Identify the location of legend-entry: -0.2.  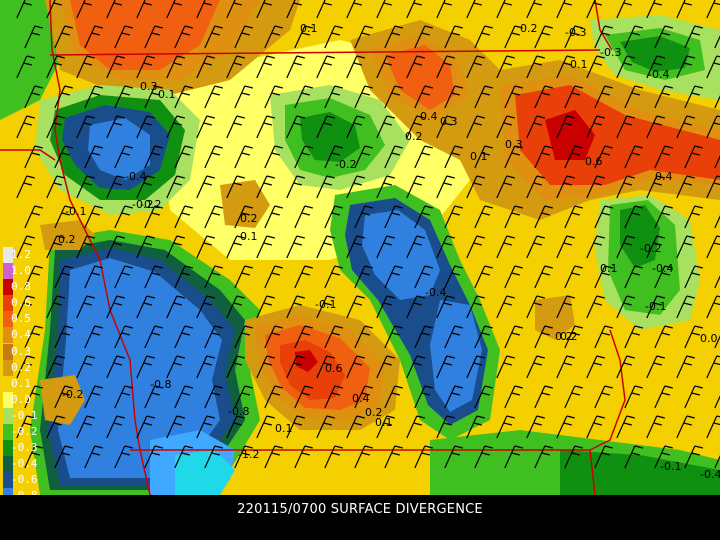
(25, 432).